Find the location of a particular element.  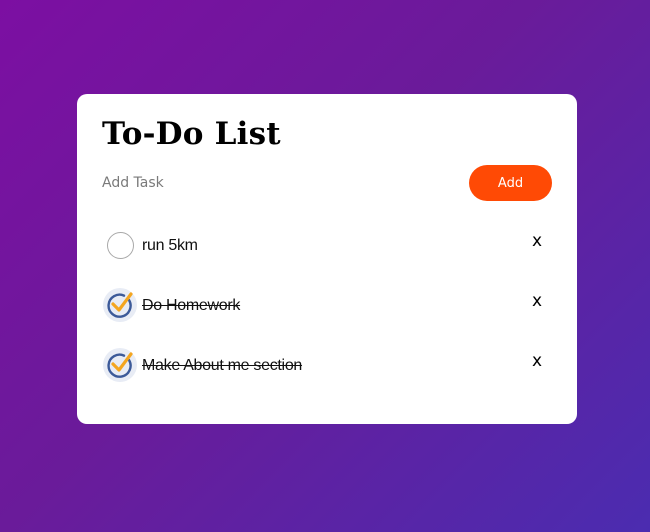

task-item: run 5km x is located at coordinates (327, 251).